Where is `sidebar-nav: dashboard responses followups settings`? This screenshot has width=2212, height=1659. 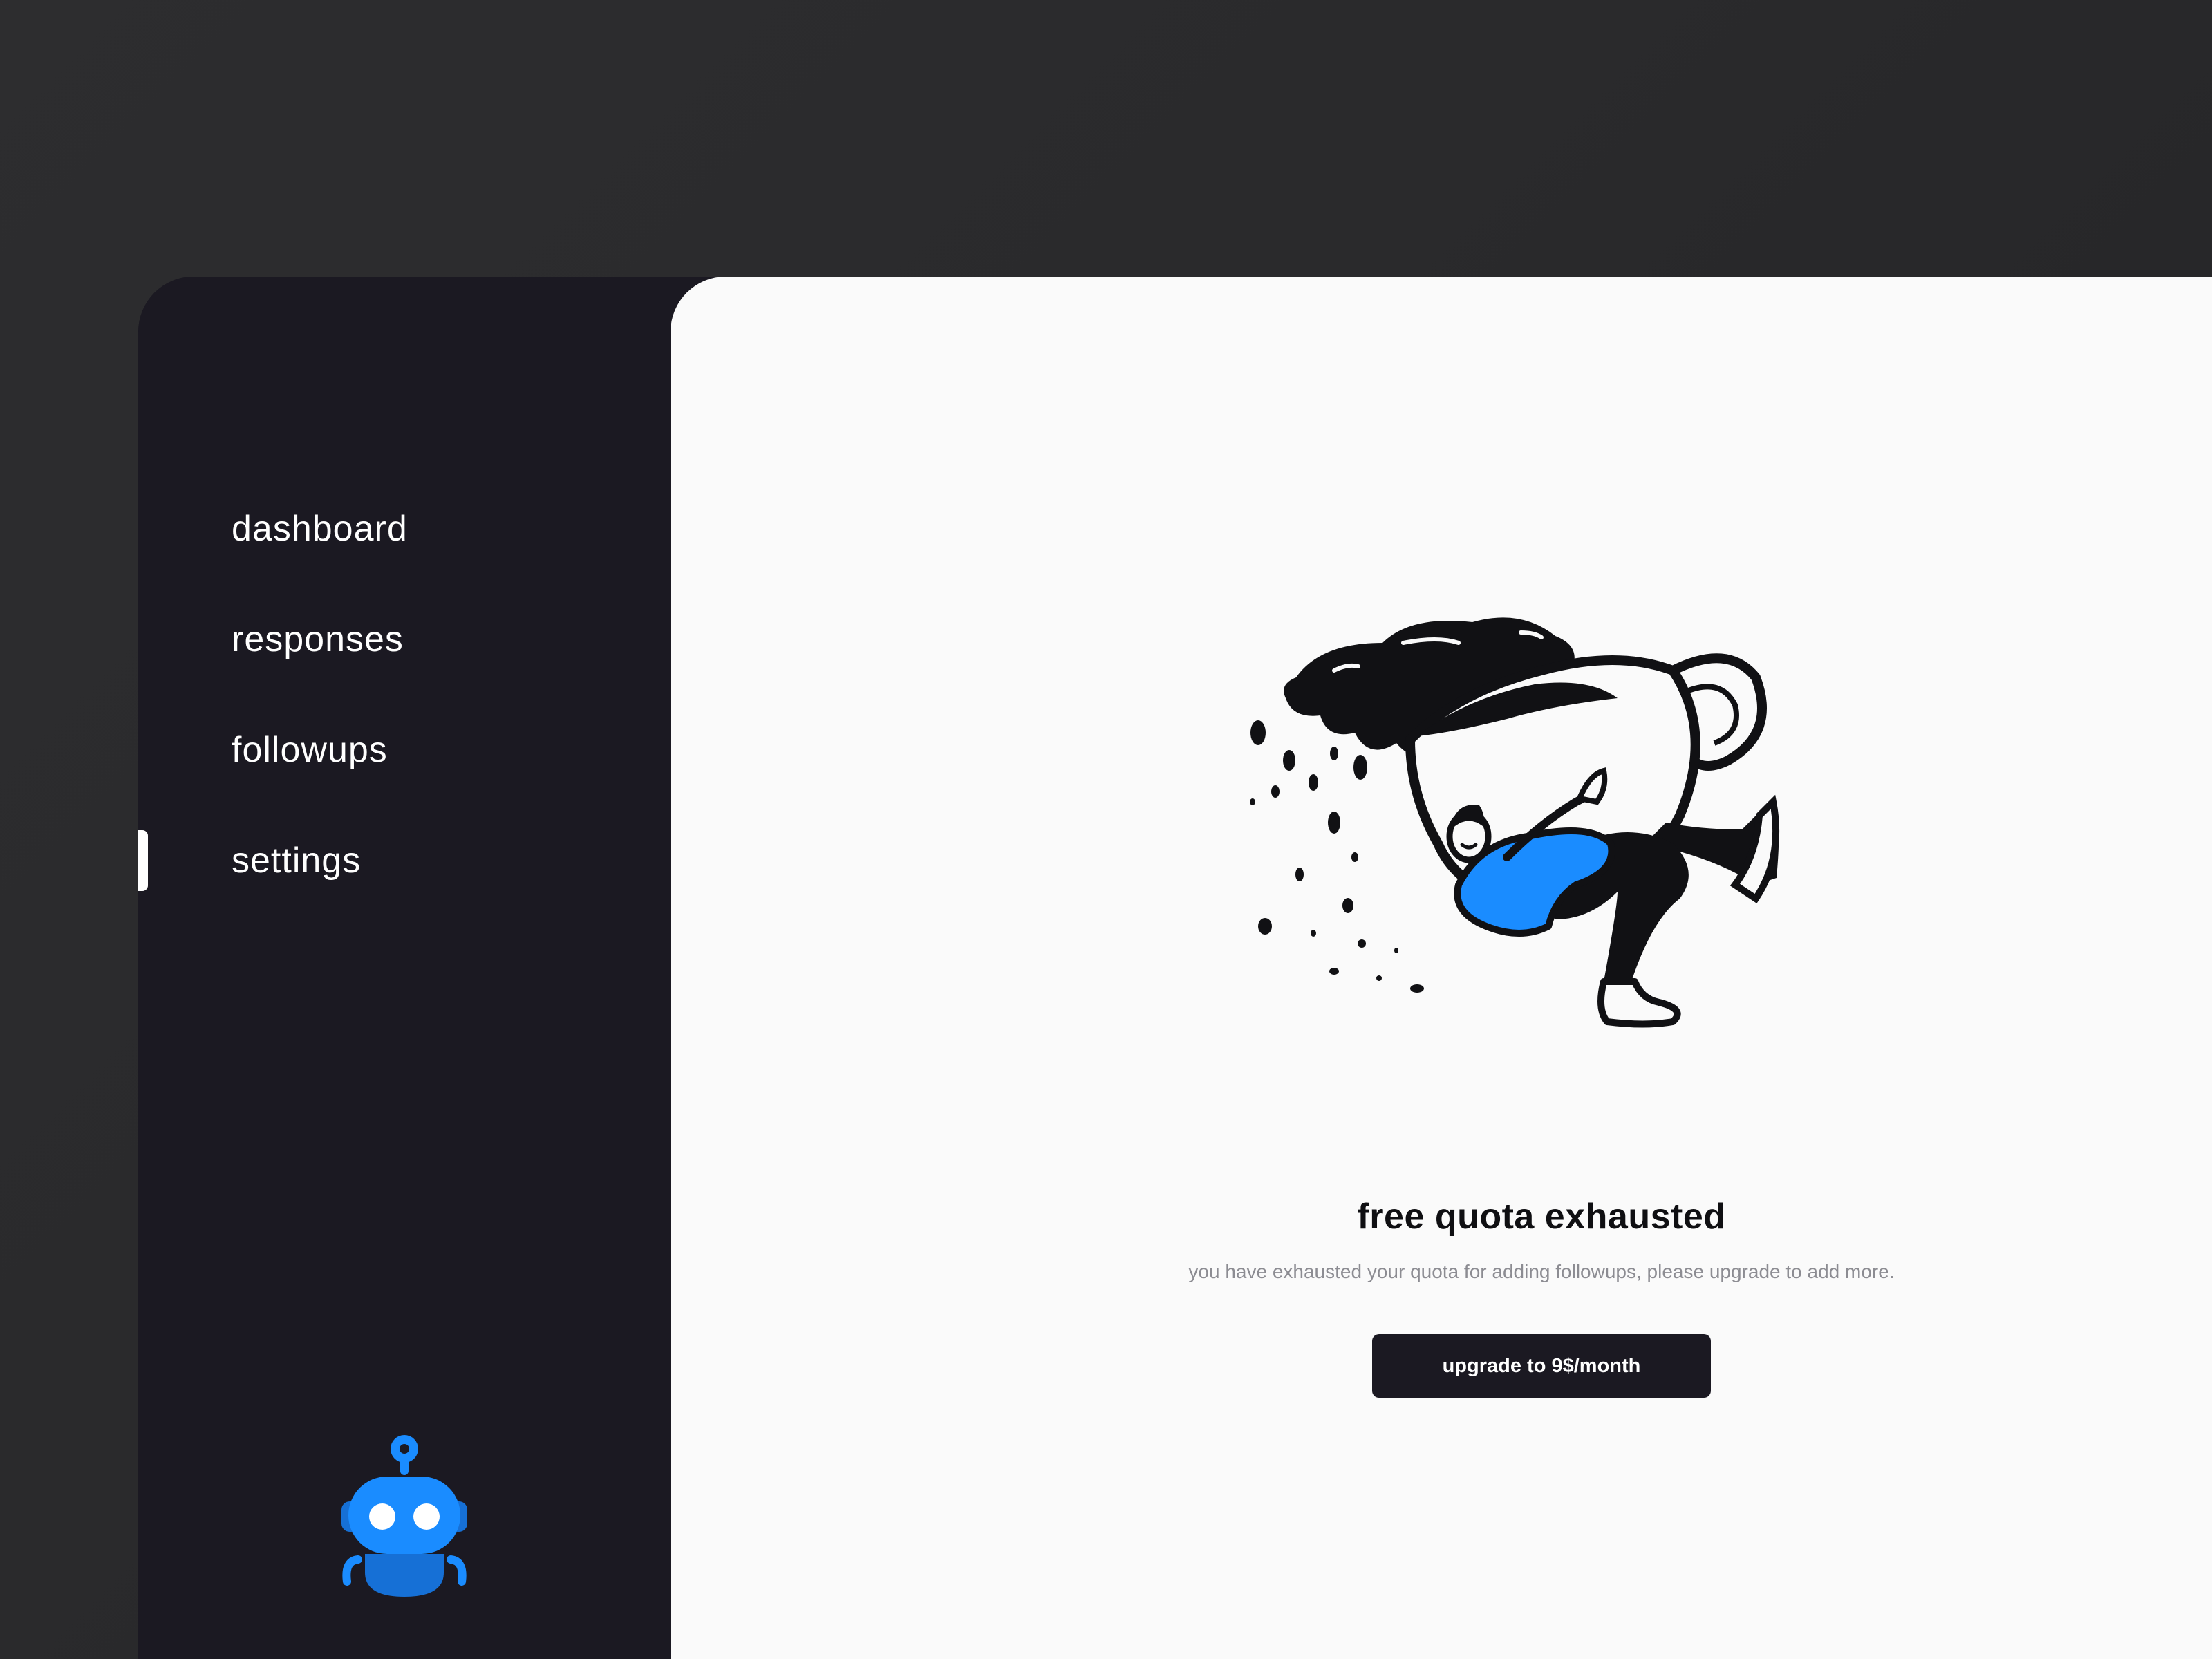 sidebar-nav: dashboard responses followups settings is located at coordinates (407, 695).